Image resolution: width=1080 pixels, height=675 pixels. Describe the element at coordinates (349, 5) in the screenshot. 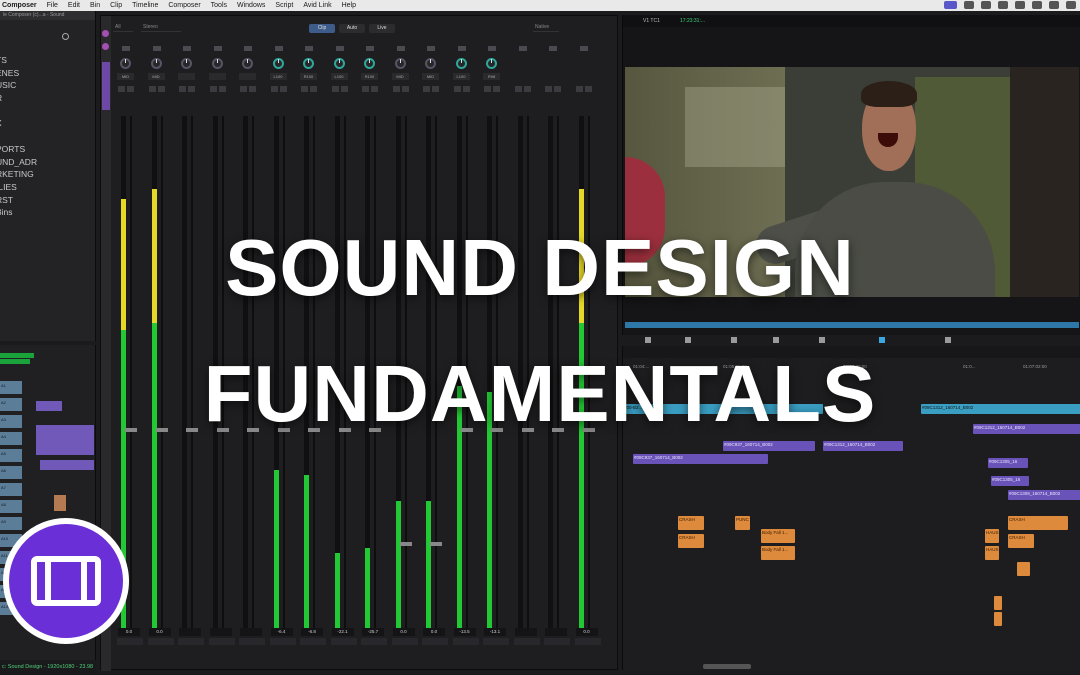

I see `menu-help: Help` at that location.